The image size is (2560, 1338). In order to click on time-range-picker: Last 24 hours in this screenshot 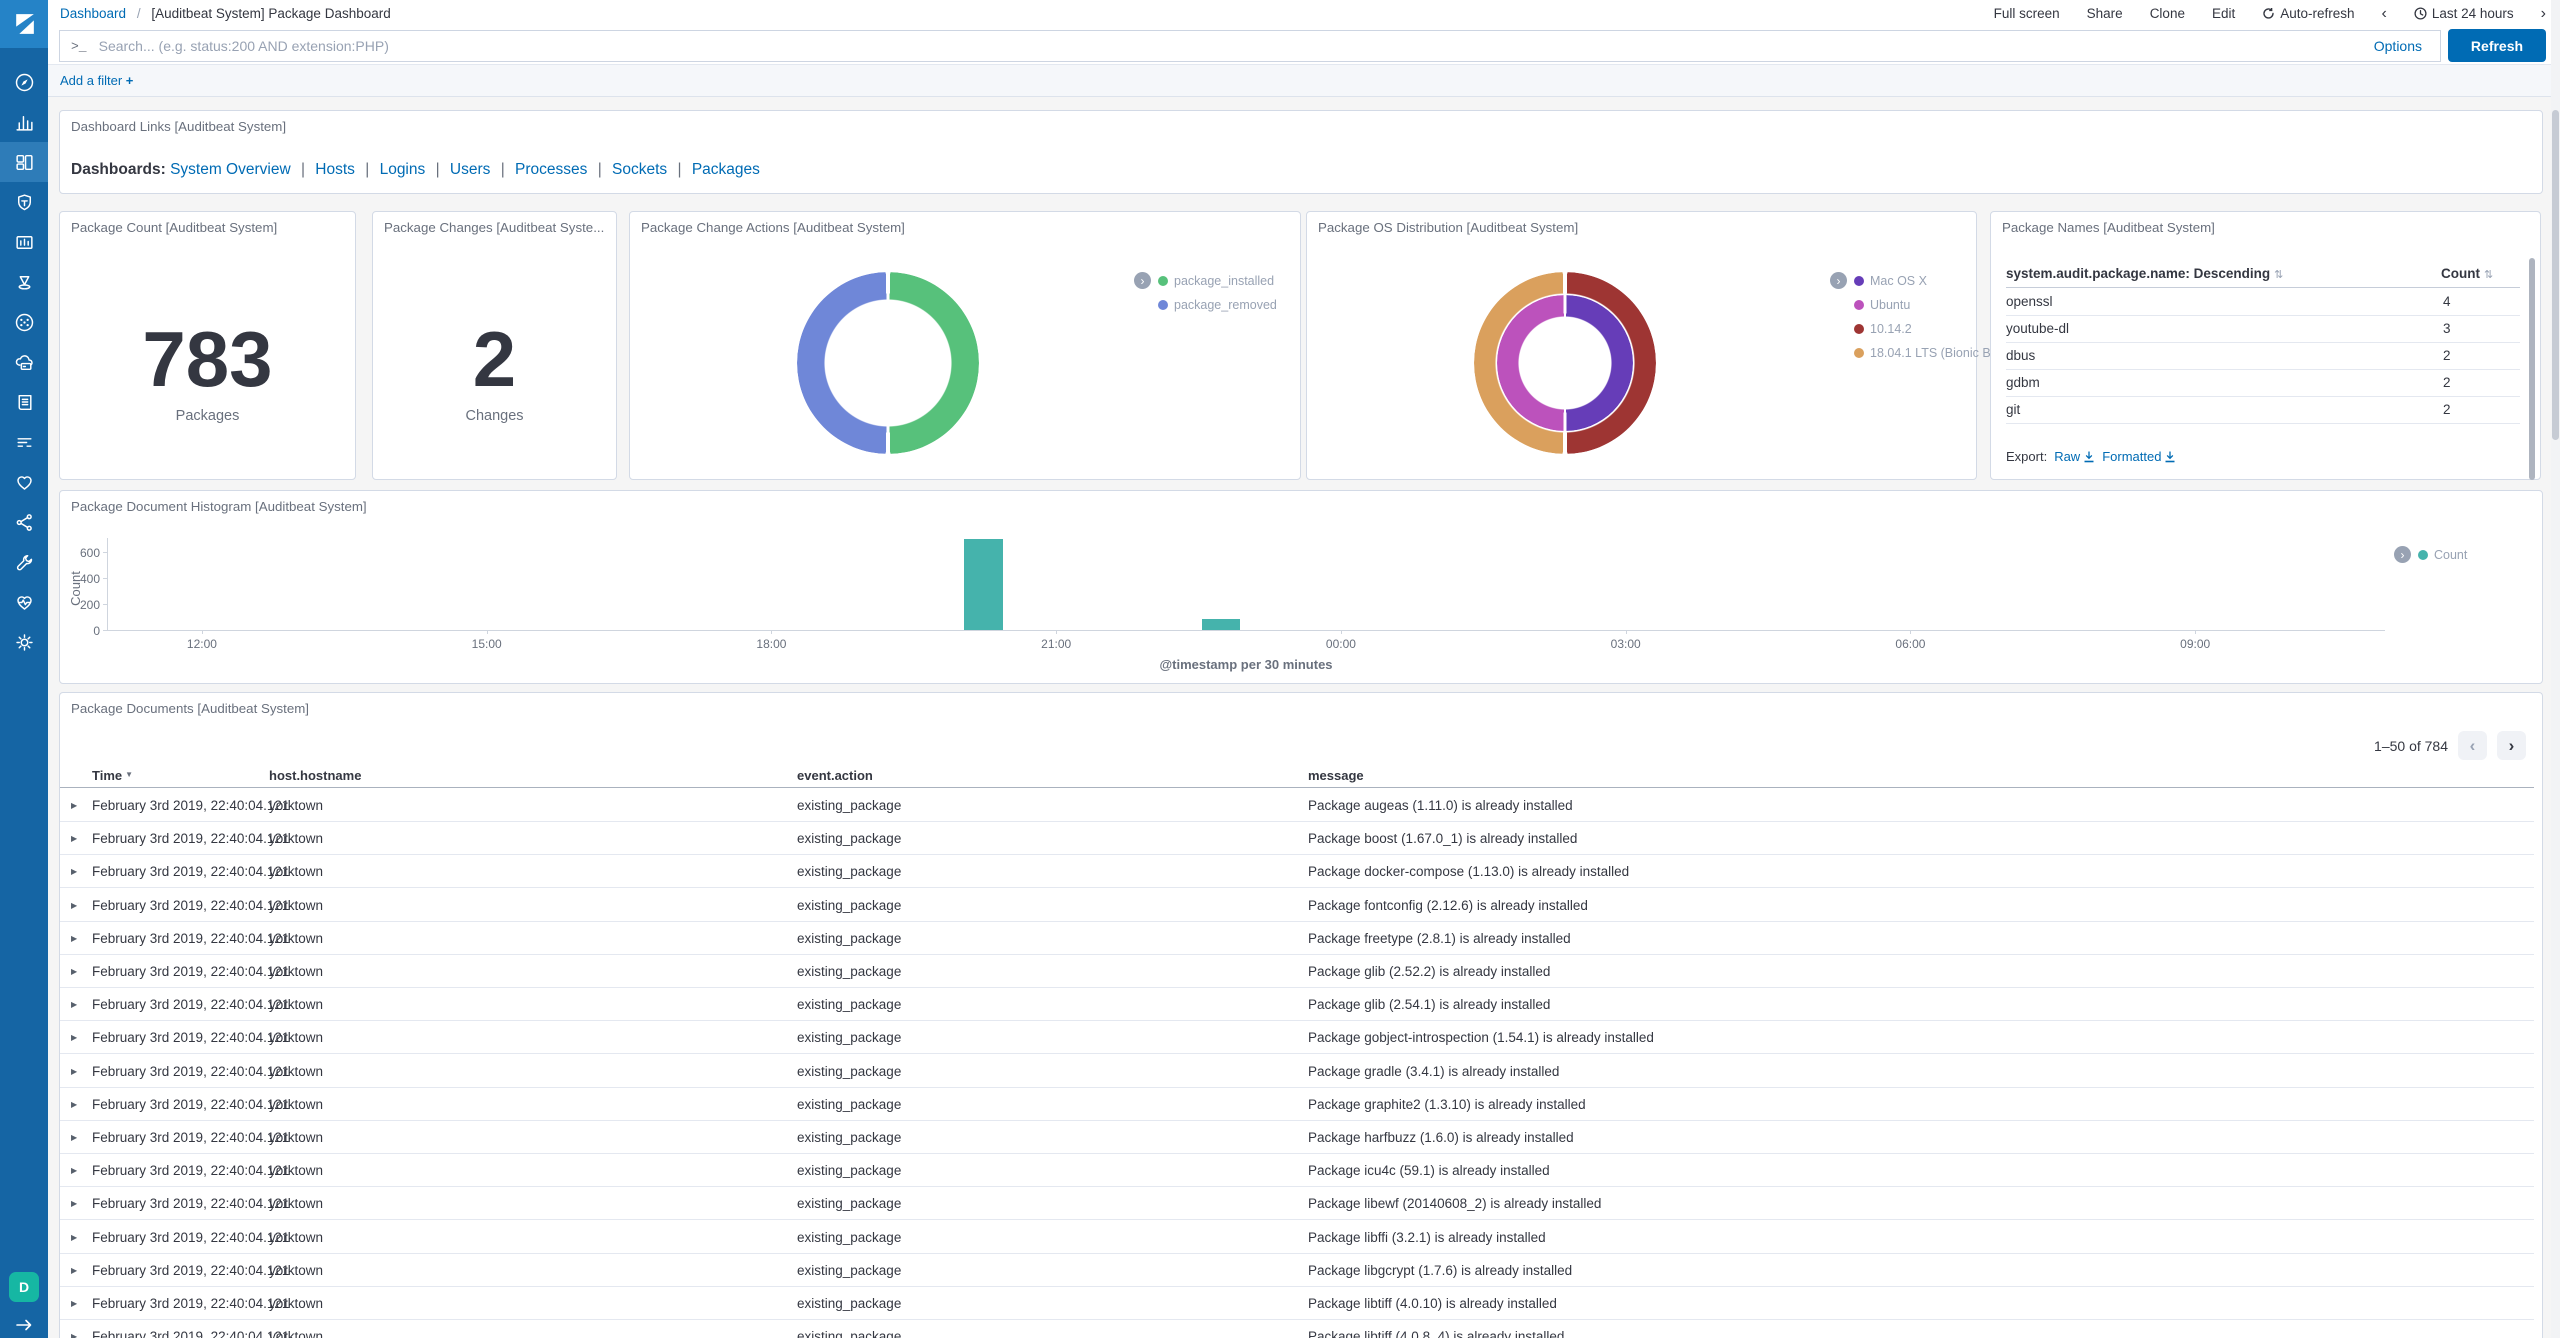, I will do `click(2464, 13)`.